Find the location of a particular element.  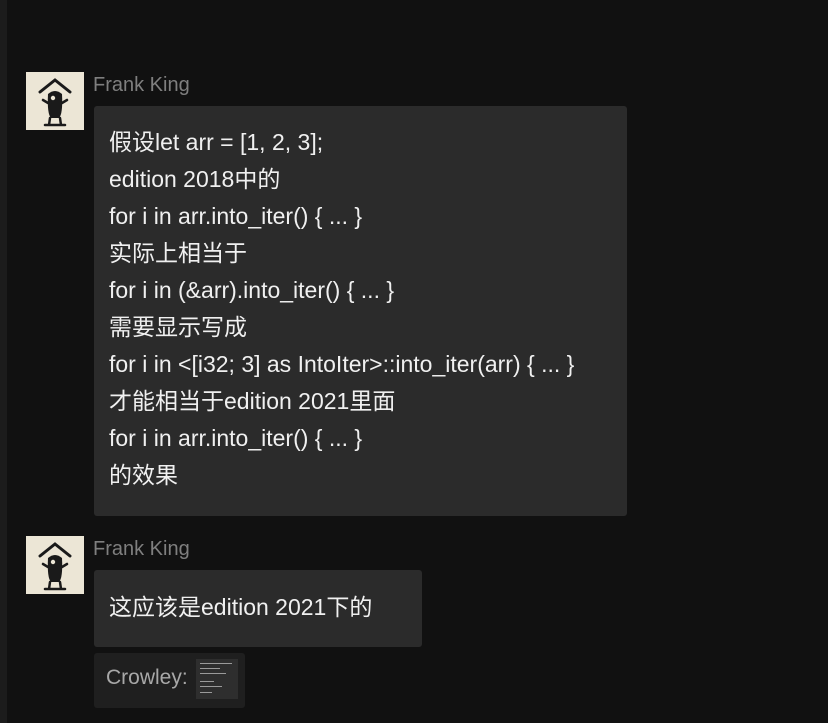

quote-author: Crowley: is located at coordinates (147, 677).